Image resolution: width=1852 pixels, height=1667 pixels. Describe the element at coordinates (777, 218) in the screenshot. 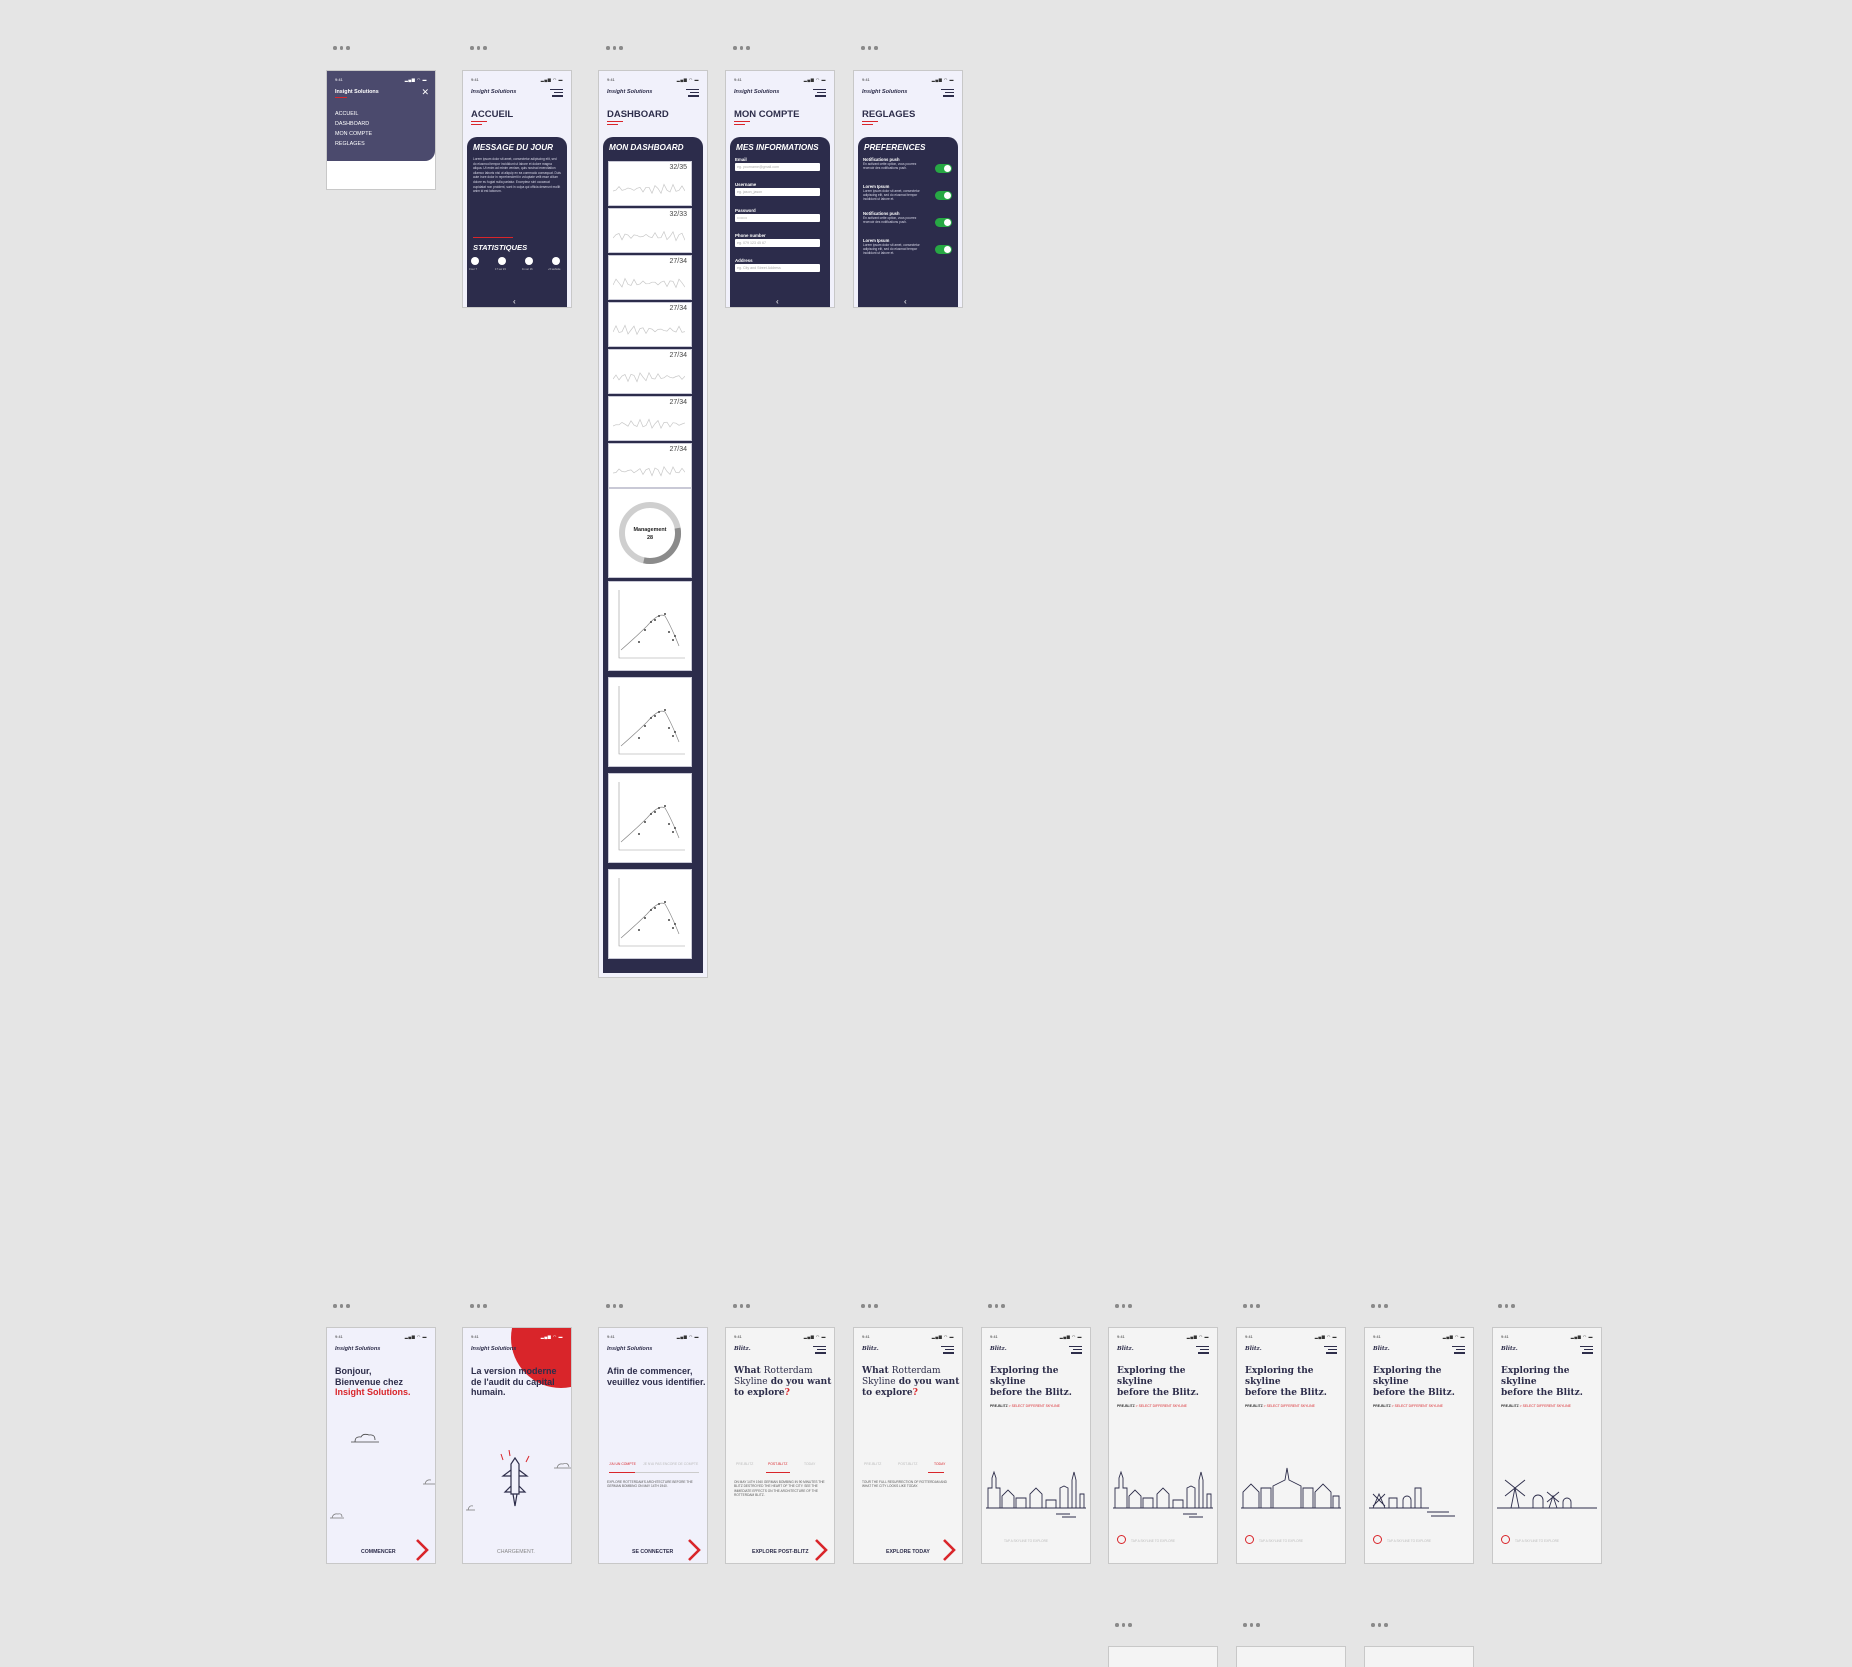

I see `password-field: ••••••••` at that location.